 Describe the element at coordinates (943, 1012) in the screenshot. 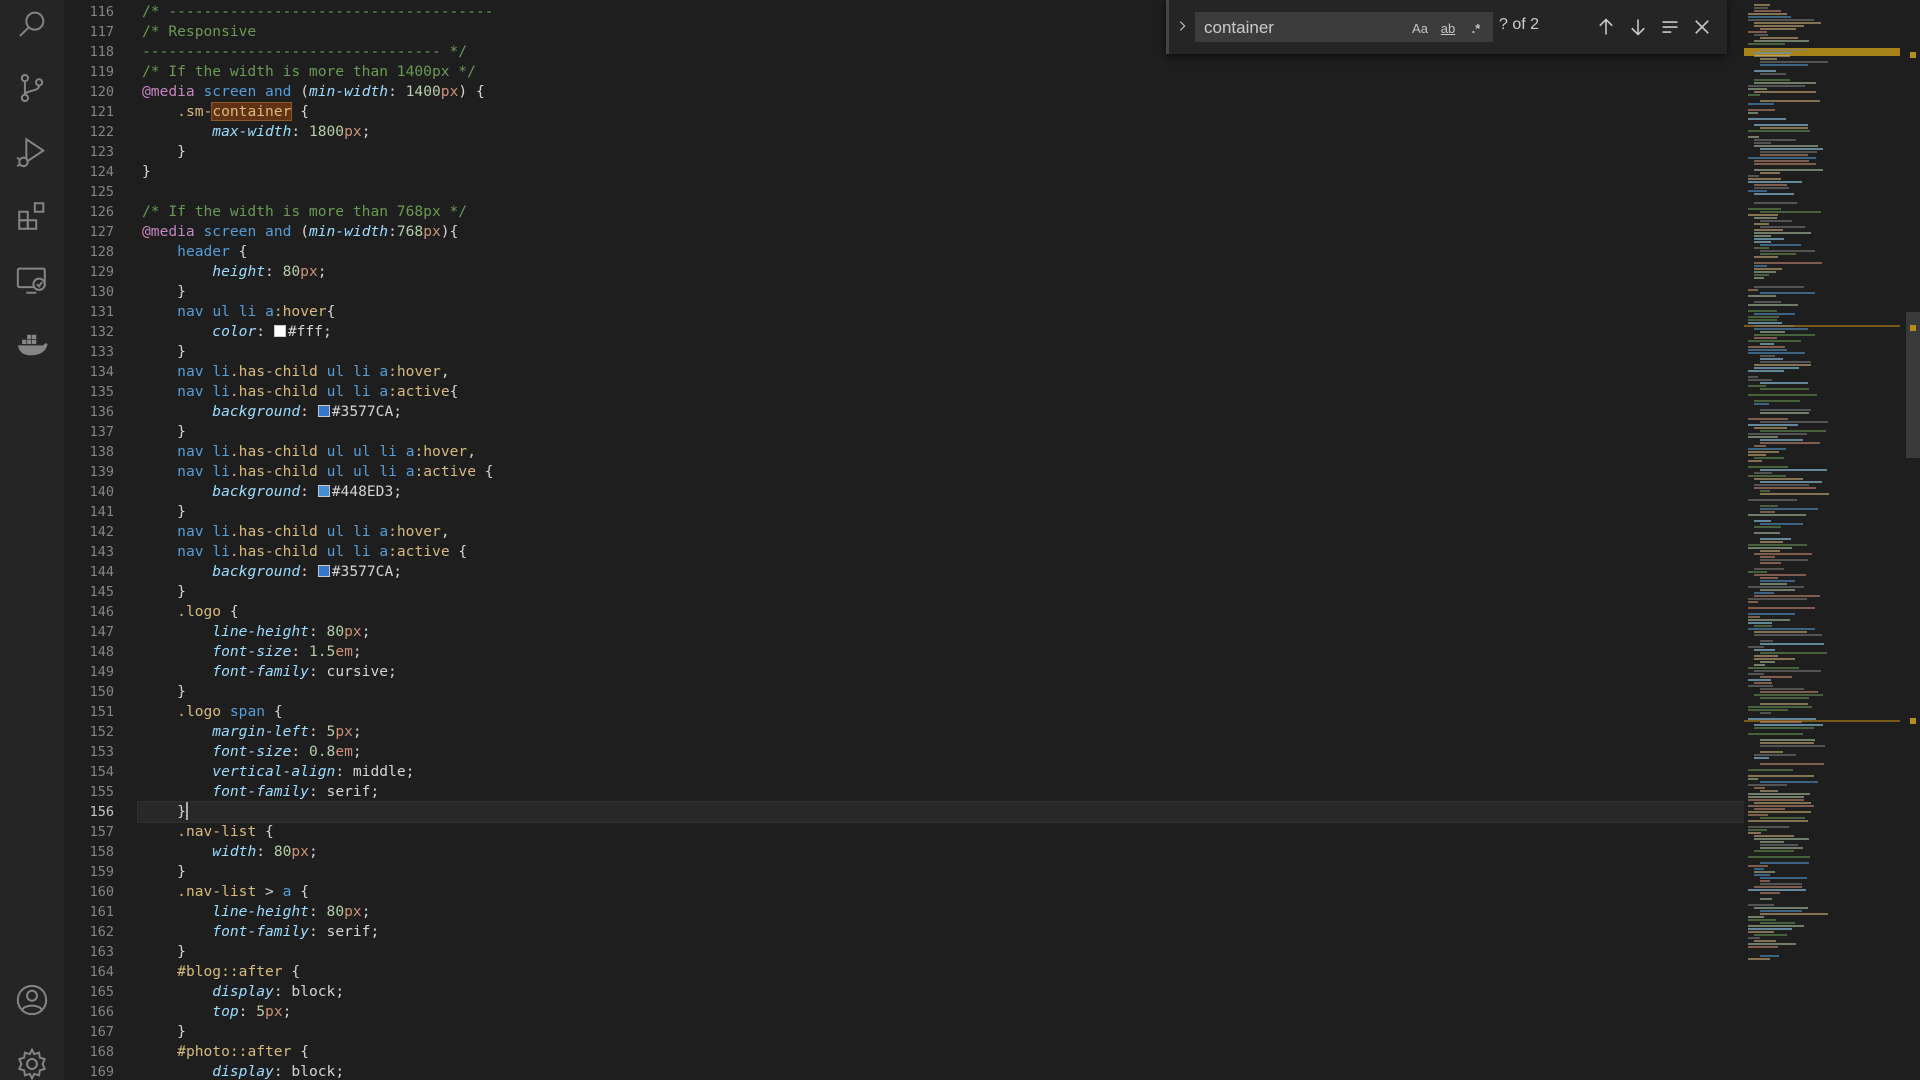

I see `code-line: top: 5px;` at that location.